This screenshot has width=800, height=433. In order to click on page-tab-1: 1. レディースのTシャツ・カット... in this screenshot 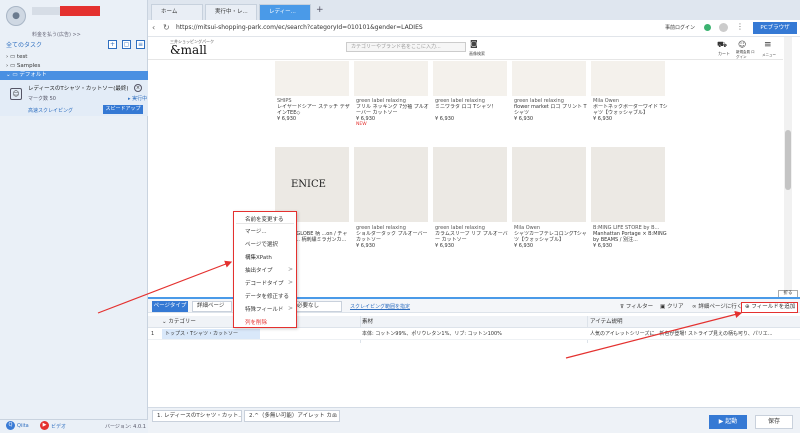, I will do `click(197, 416)`.